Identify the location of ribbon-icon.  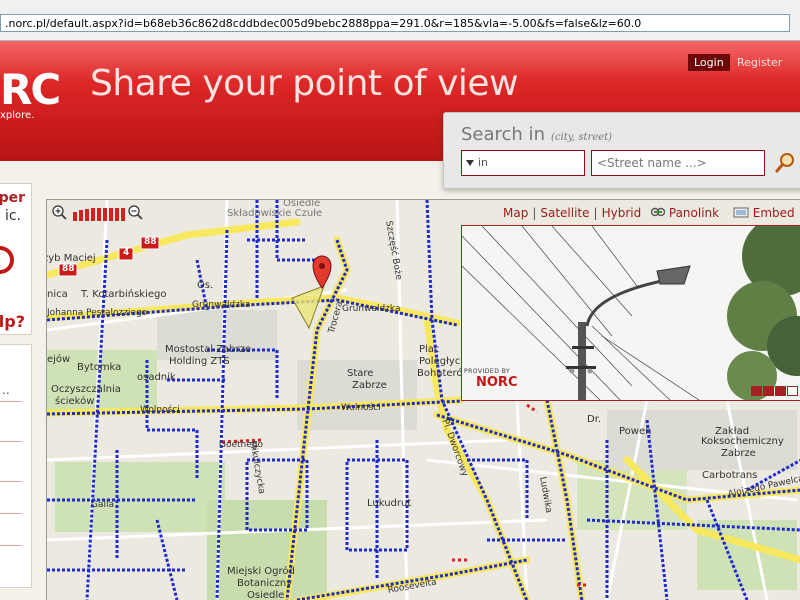
(7, 260).